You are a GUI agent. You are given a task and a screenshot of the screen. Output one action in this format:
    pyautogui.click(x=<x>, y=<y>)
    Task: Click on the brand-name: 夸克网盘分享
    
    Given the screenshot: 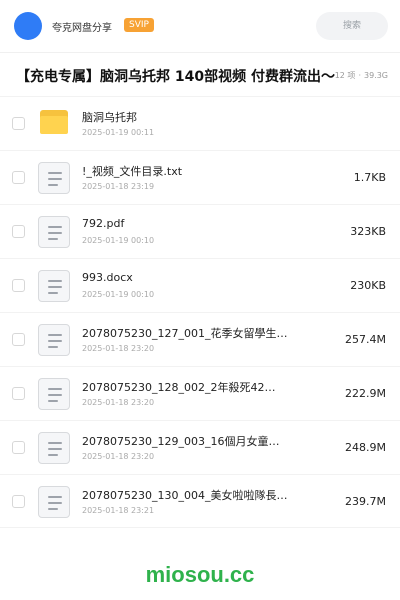 What is the action you would take?
    pyautogui.click(x=82, y=28)
    